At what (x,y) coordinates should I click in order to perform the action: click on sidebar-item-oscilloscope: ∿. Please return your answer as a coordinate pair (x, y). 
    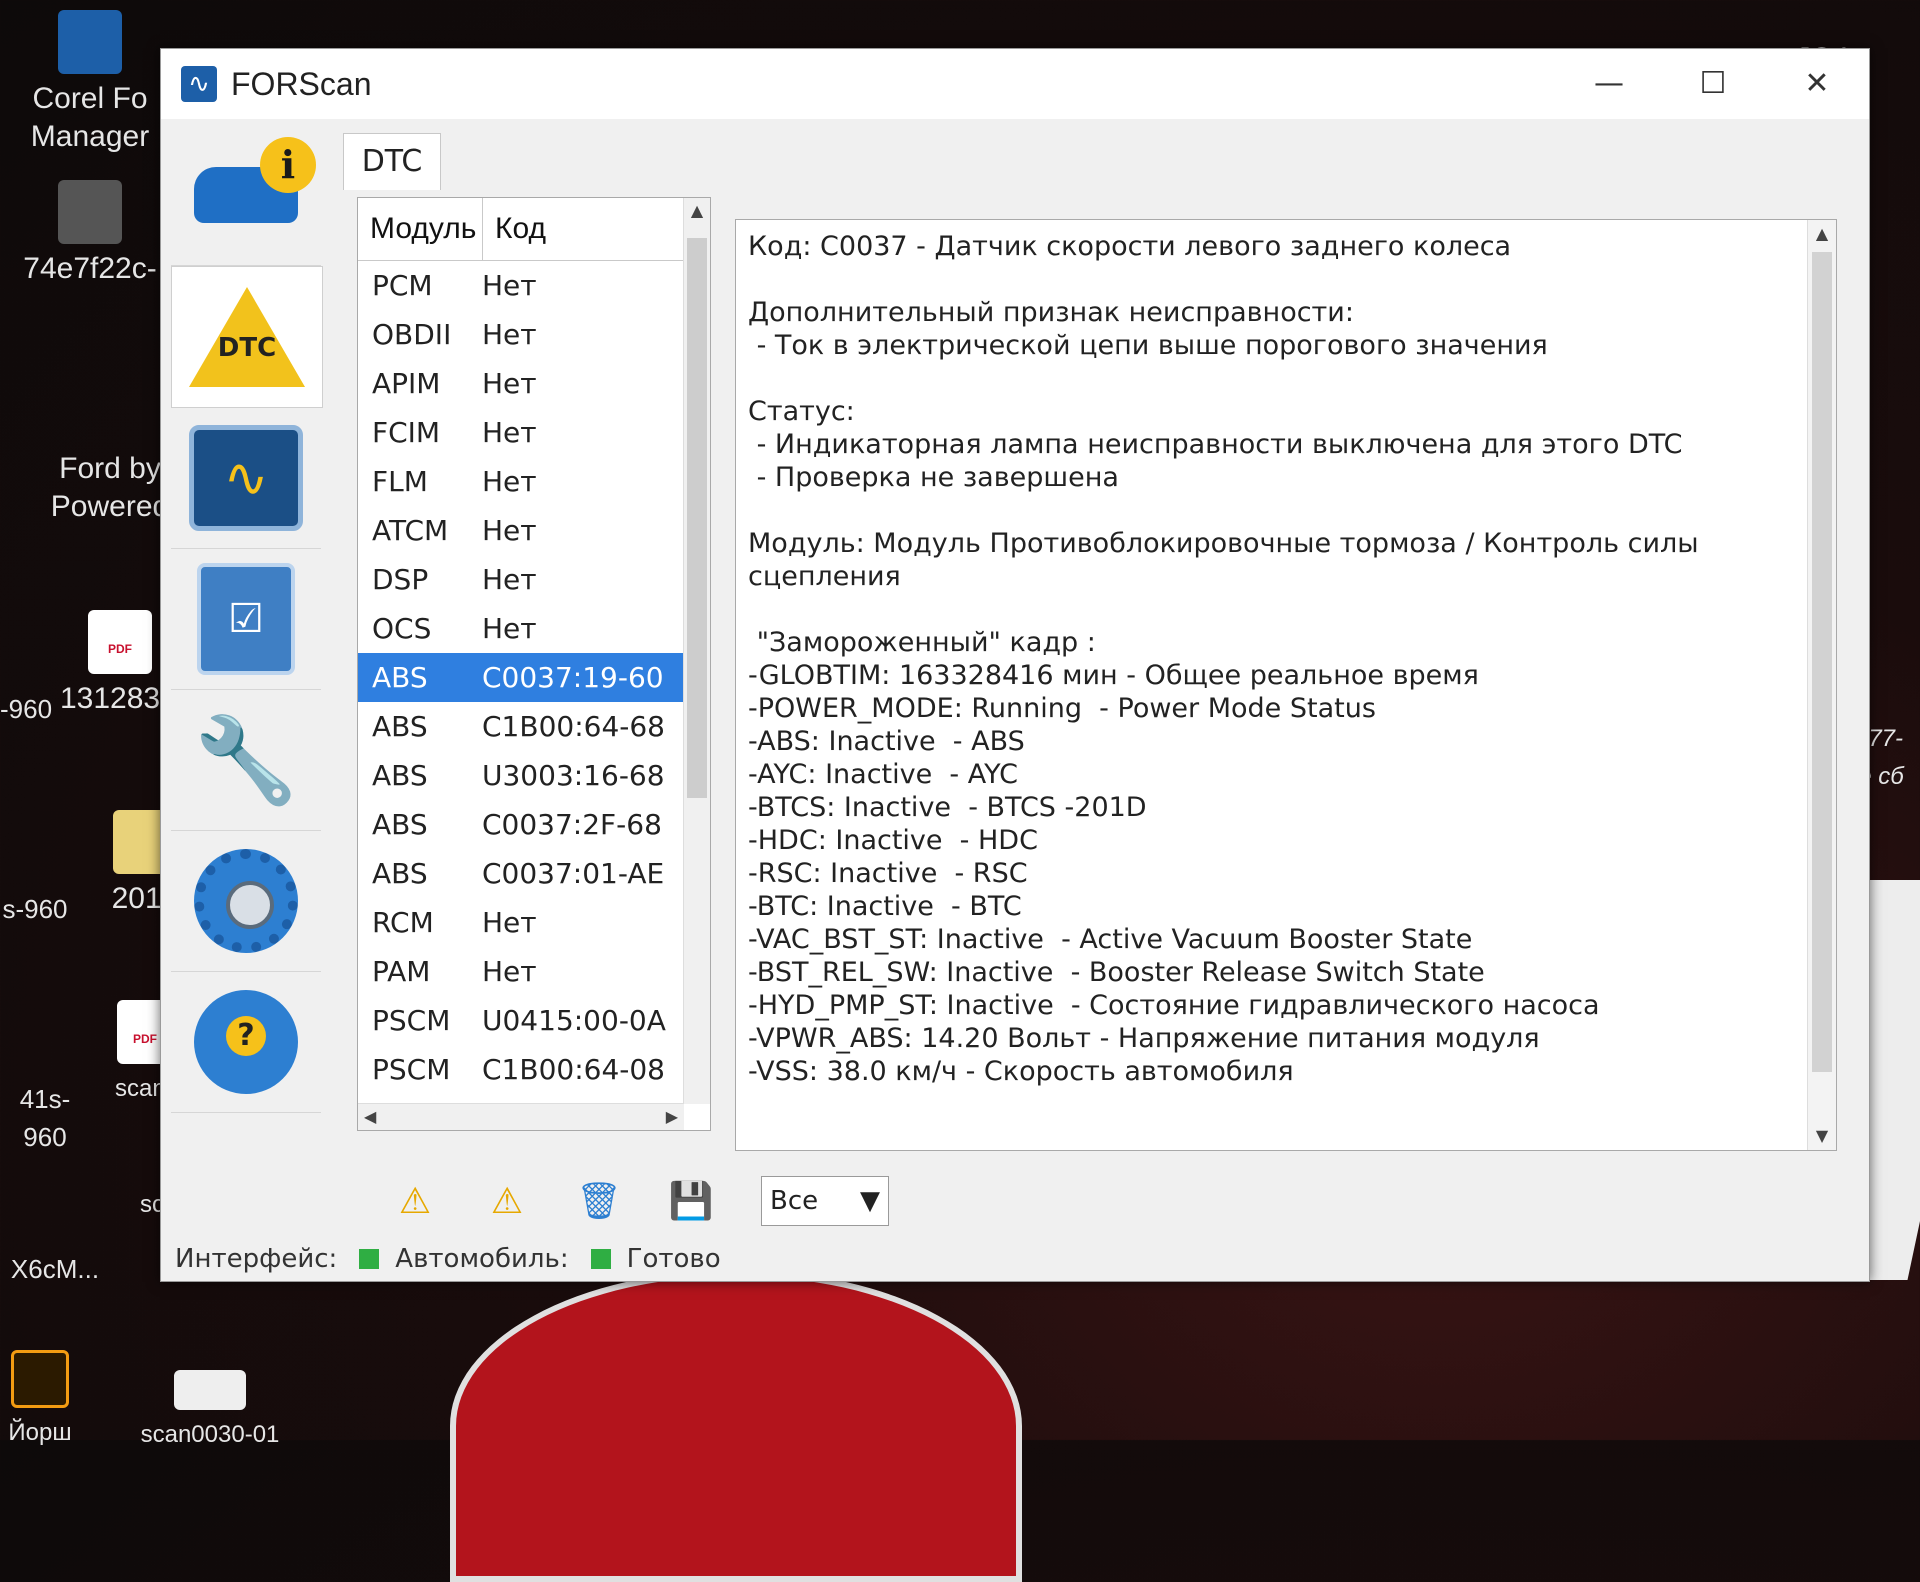
    Looking at the image, I should click on (246, 478).